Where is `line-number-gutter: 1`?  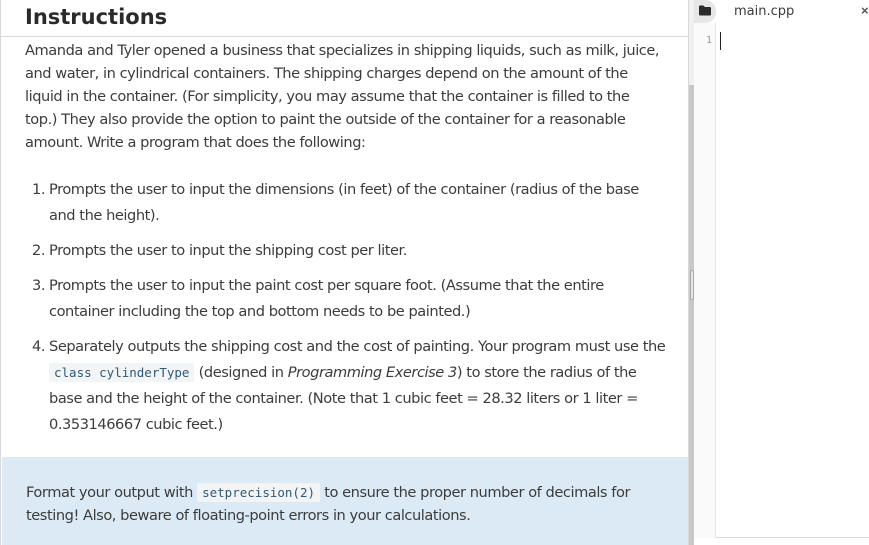 line-number-gutter: 1 is located at coordinates (705, 280).